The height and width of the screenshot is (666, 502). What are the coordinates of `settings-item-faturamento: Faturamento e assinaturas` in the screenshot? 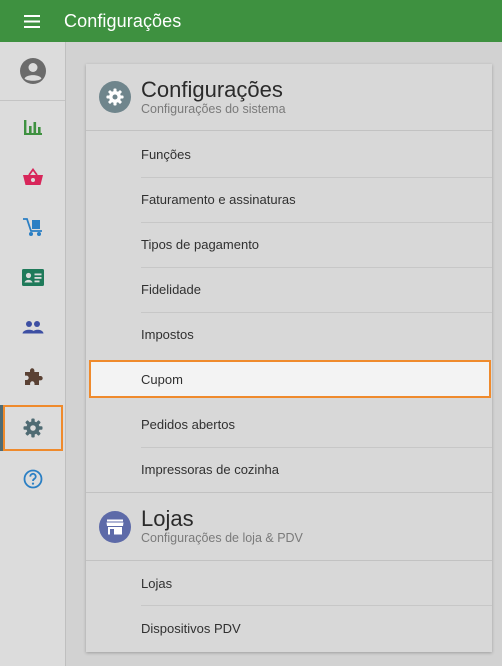 It's located at (289, 199).